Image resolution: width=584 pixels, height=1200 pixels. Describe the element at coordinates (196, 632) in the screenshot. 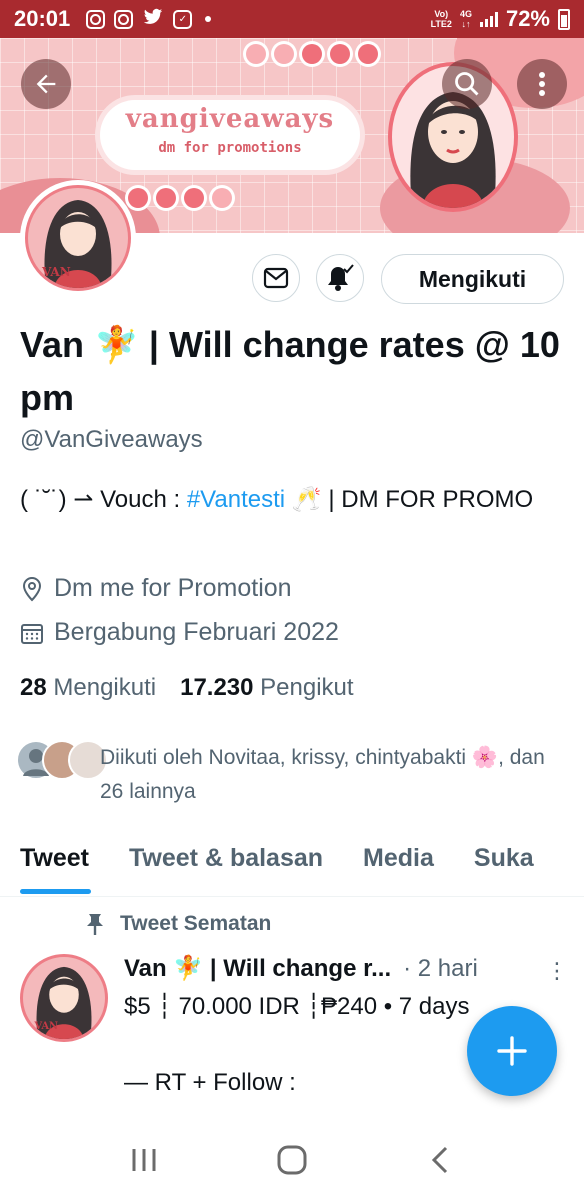

I see `join-date-text: Bergabung Februari 2022` at that location.